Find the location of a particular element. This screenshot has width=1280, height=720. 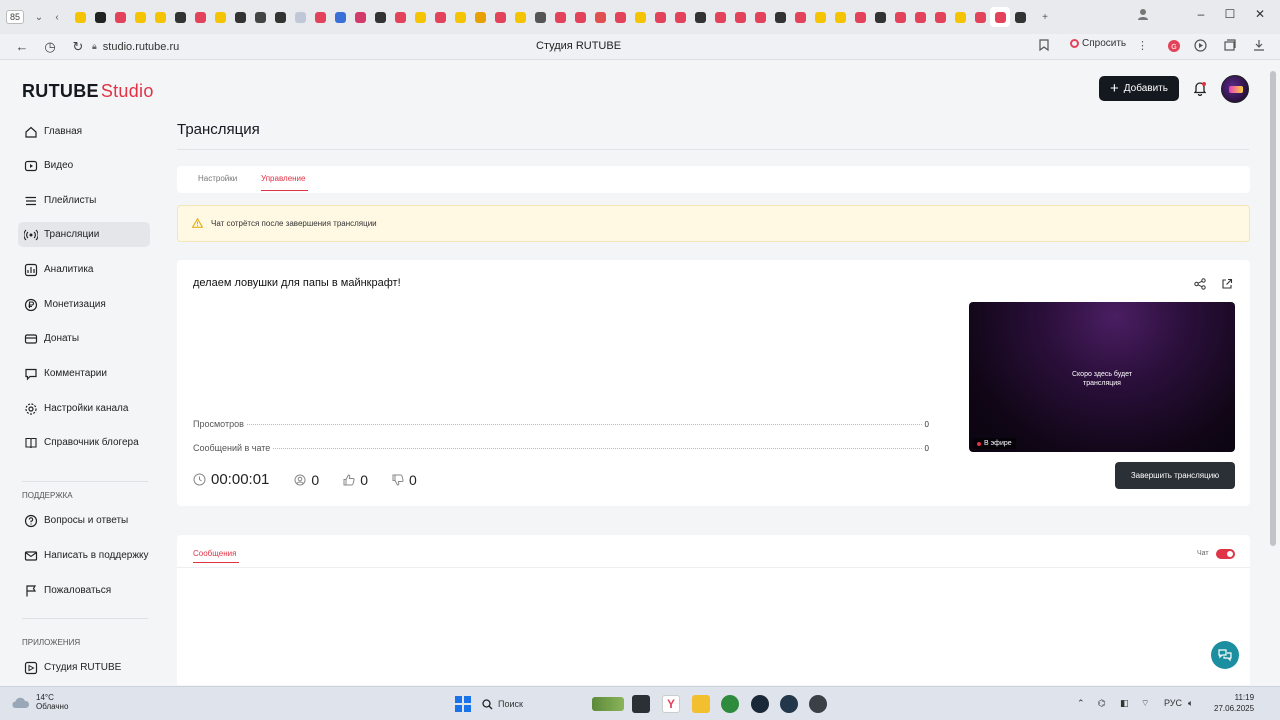

tab-messages: Сообщения is located at coordinates (214, 553).